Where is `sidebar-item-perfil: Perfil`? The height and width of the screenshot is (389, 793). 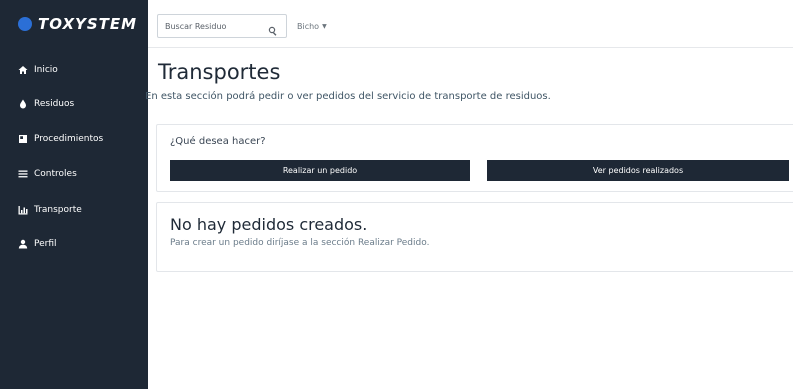 sidebar-item-perfil: Perfil is located at coordinates (74, 244).